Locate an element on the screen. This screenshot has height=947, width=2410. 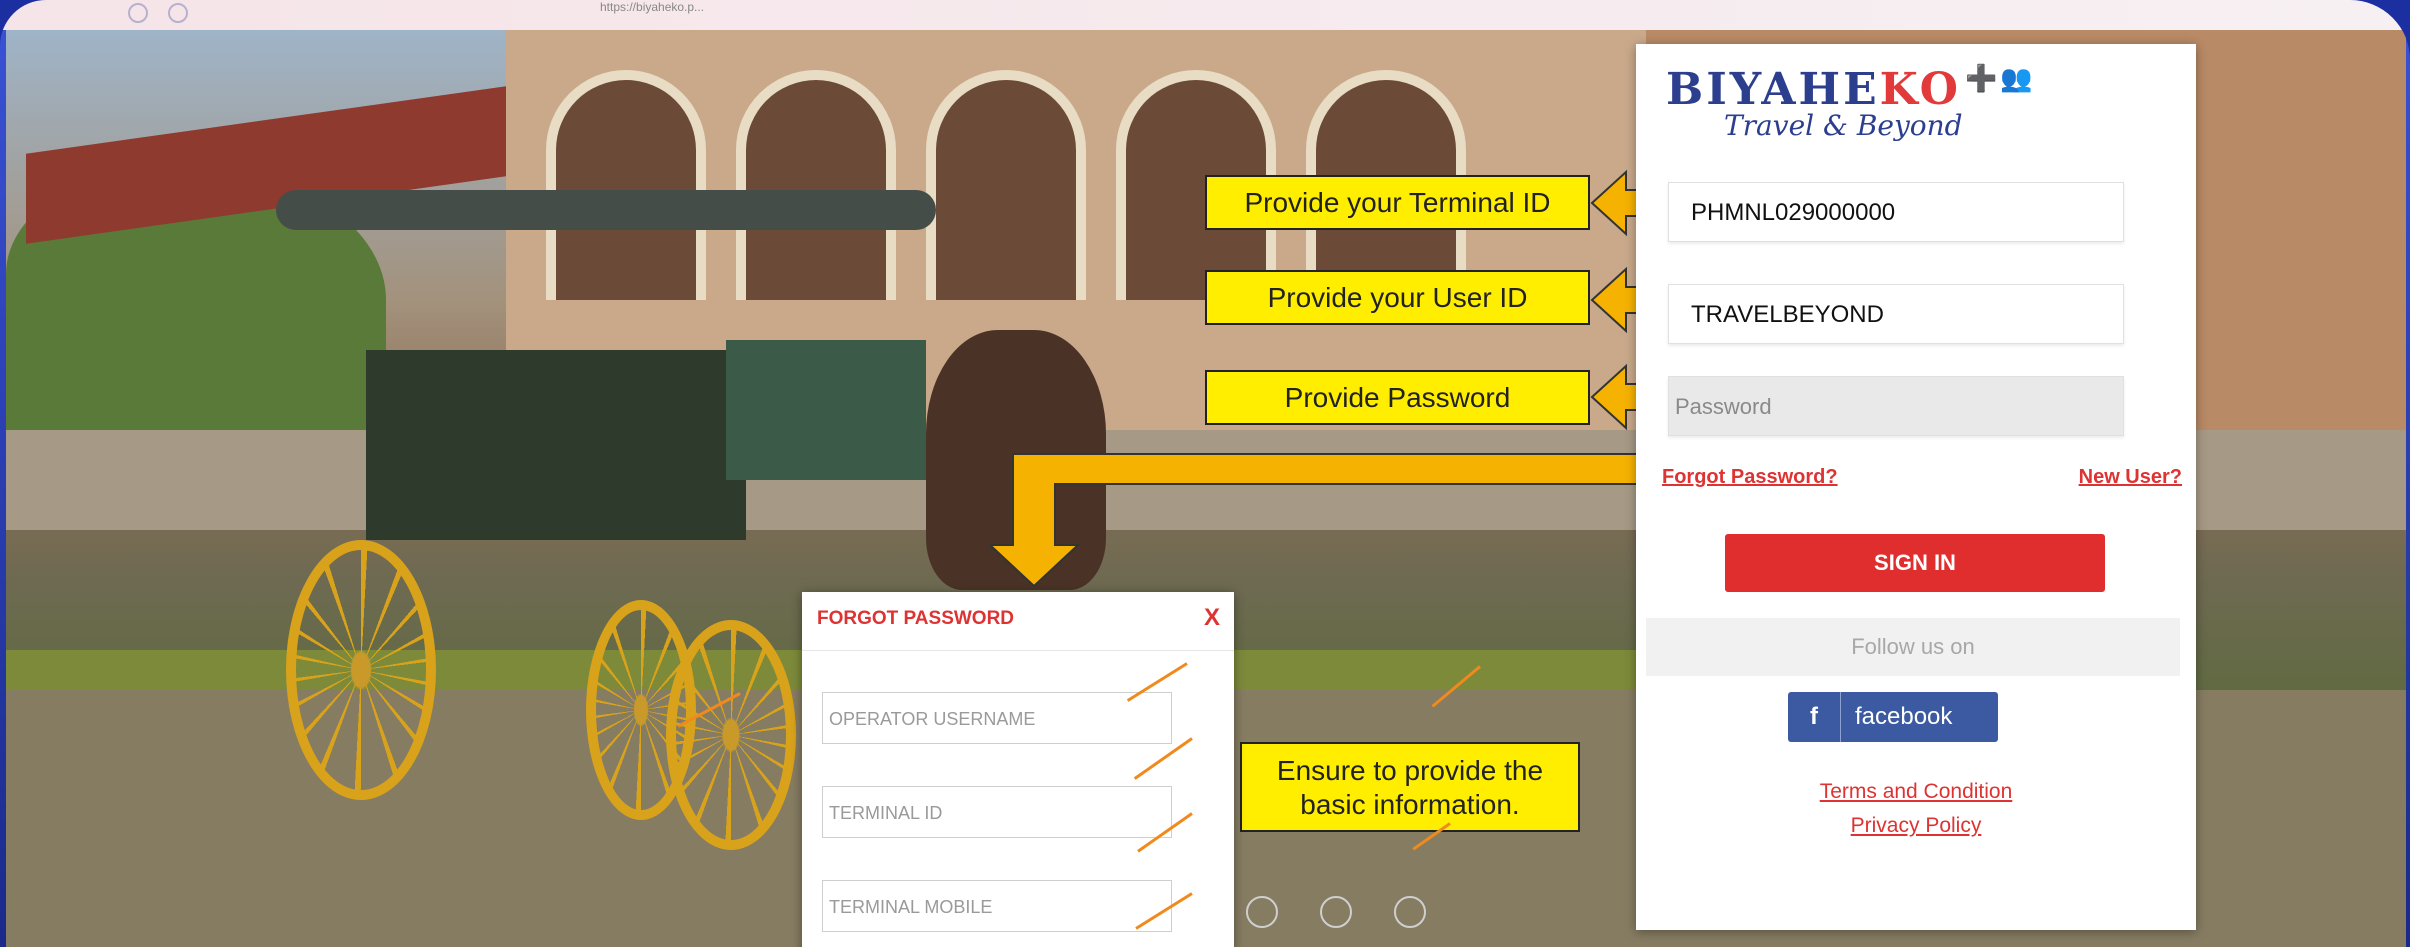
terminal-id-field: PHMNL029000000 is located at coordinates (1896, 212).